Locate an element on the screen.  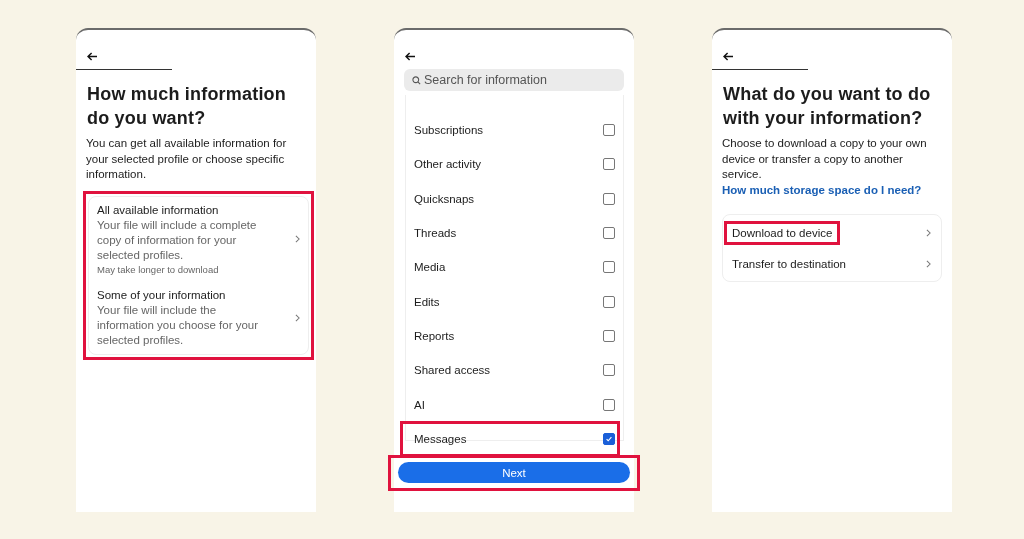
check-icon is located at coordinates (609, 438).